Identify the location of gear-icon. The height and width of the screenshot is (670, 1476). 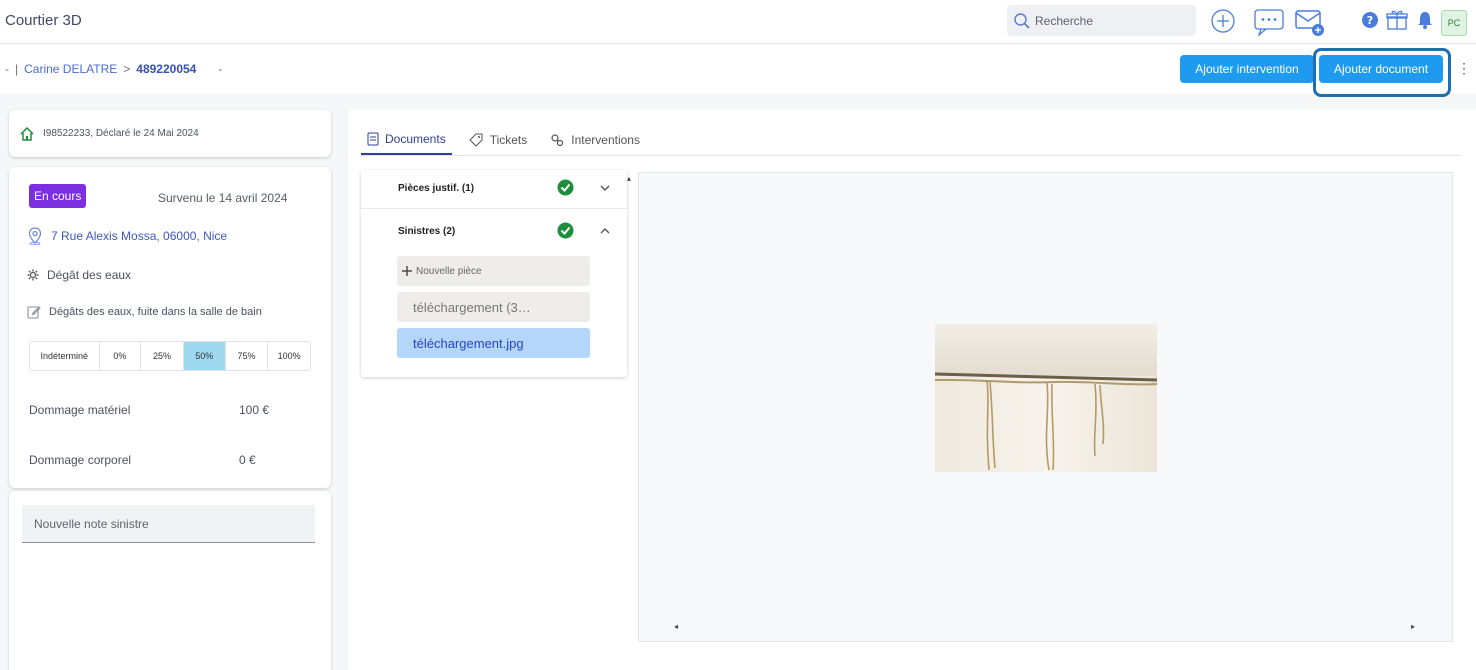
(33, 275).